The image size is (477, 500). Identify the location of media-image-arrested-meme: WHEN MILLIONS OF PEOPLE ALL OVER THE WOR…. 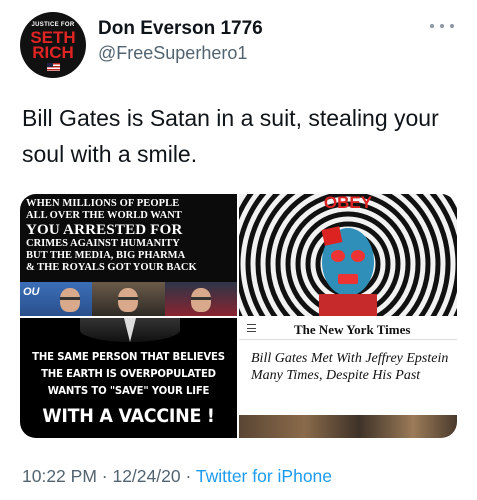
(128, 255).